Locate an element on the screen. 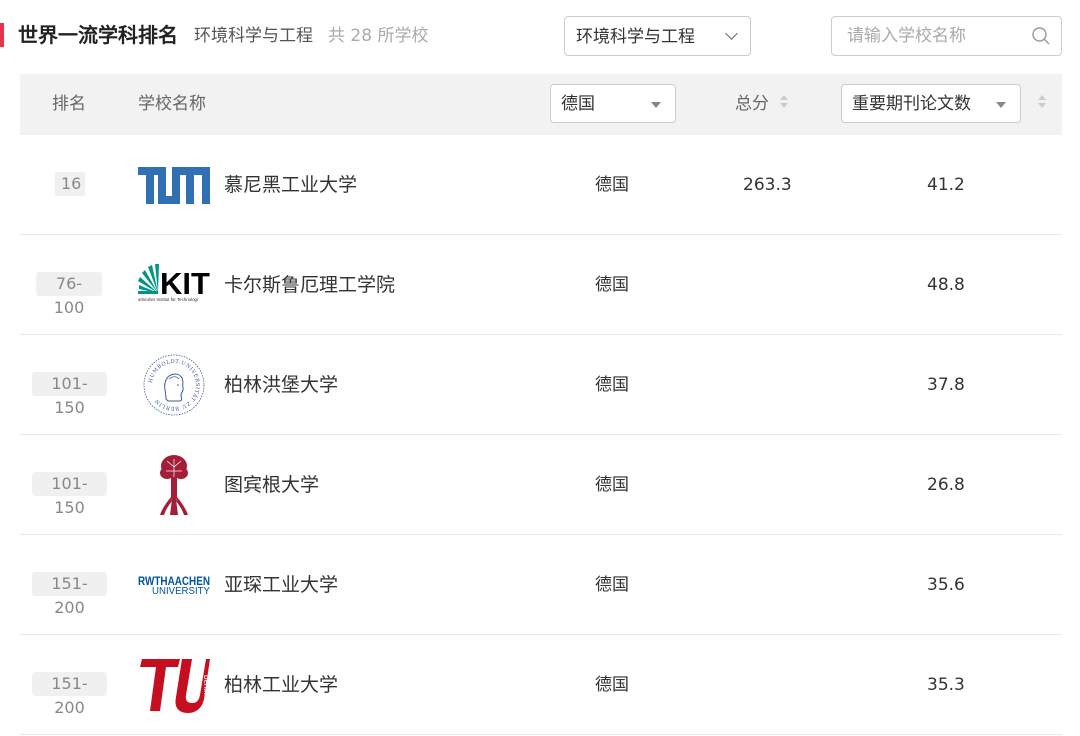  university-name: 卡尔斯鲁厄理工学院 is located at coordinates (309, 285).